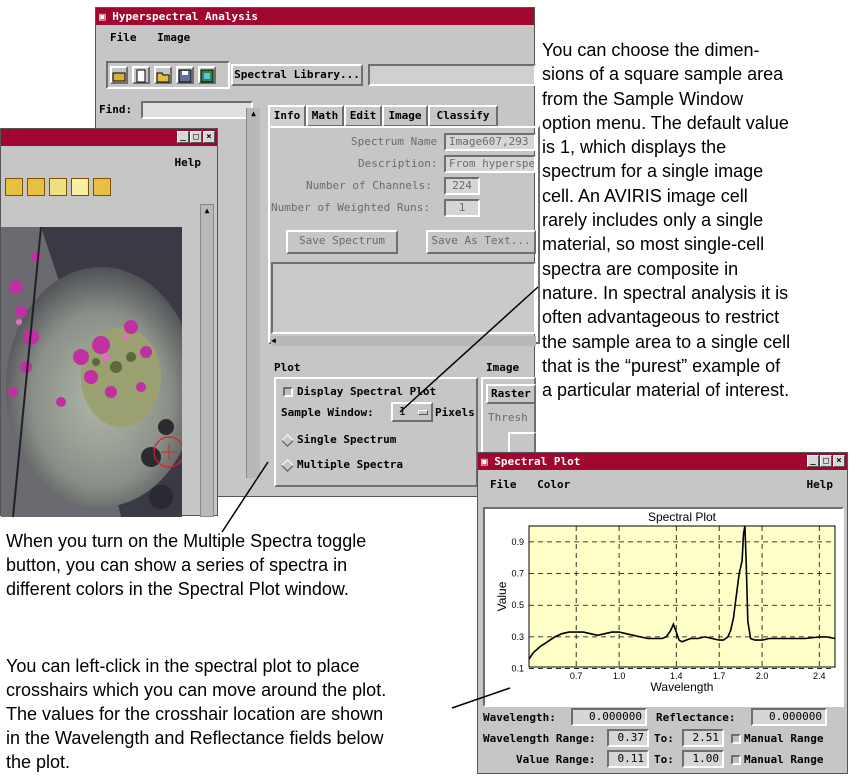  What do you see at coordinates (653, 244) in the screenshot?
I see `caption-line: material, so most single-cell` at bounding box center [653, 244].